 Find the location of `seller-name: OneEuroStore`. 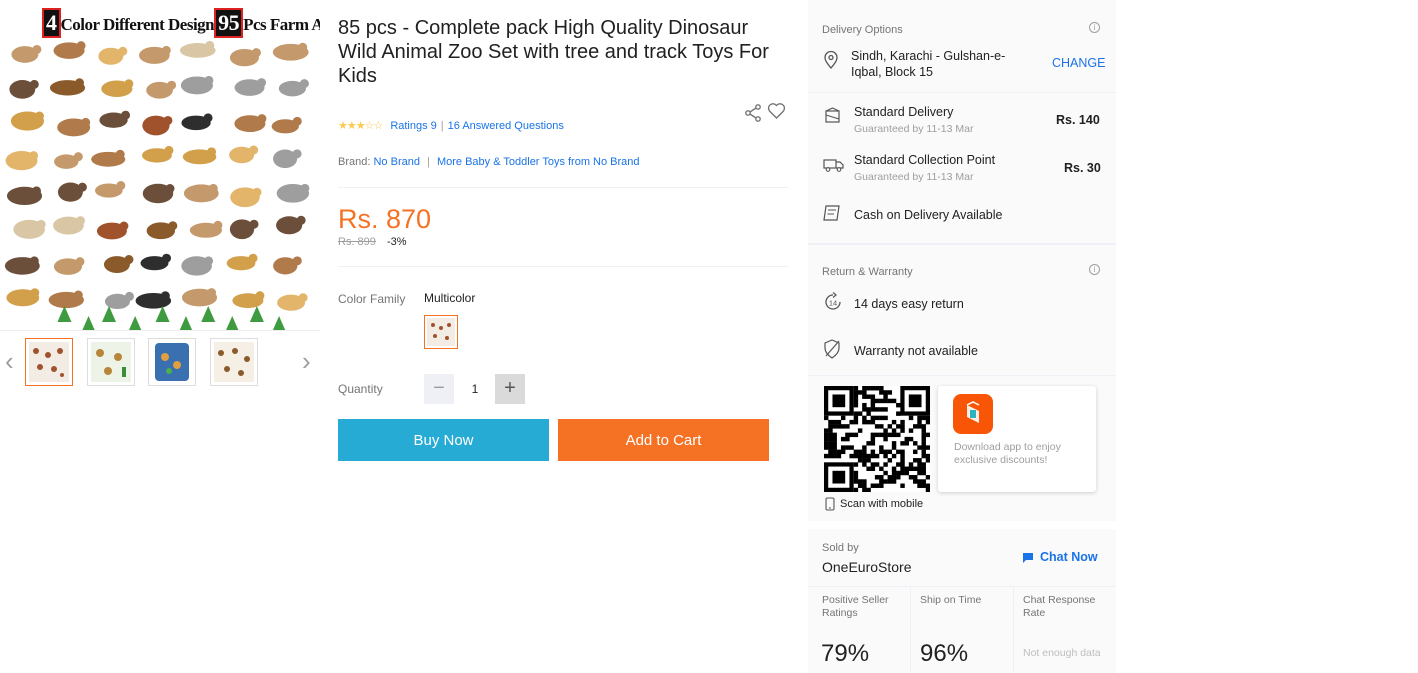

seller-name: OneEuroStore is located at coordinates (867, 567).